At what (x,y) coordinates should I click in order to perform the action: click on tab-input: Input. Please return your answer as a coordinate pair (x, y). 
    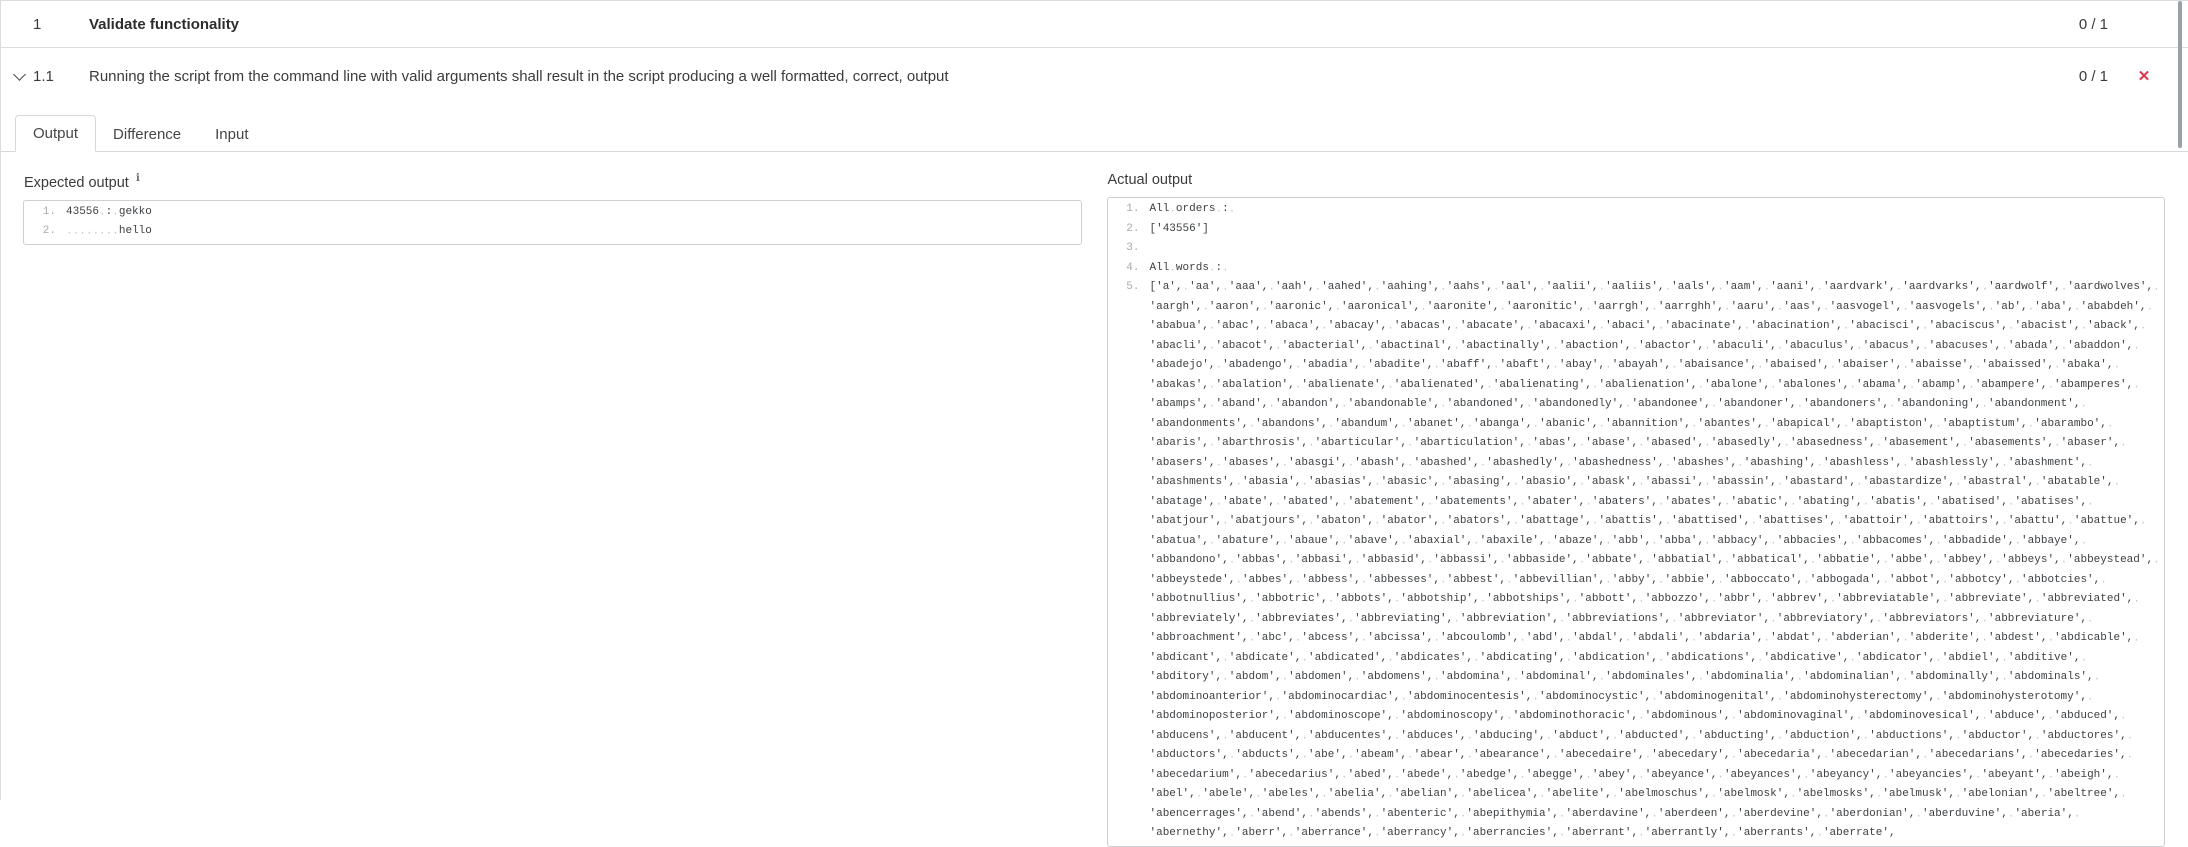
    Looking at the image, I should click on (231, 134).